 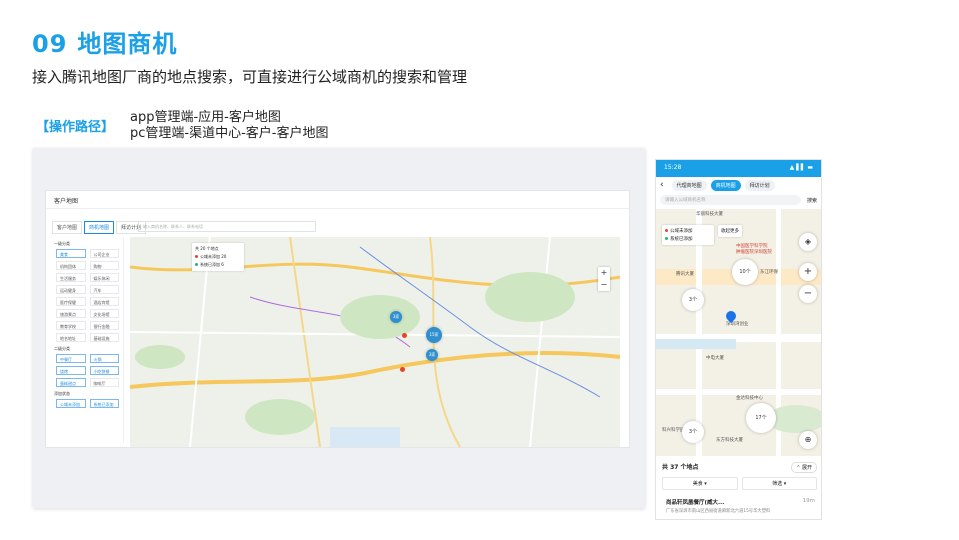 I want to click on operation-path-label: 【操作路径】, so click(x=75, y=127).